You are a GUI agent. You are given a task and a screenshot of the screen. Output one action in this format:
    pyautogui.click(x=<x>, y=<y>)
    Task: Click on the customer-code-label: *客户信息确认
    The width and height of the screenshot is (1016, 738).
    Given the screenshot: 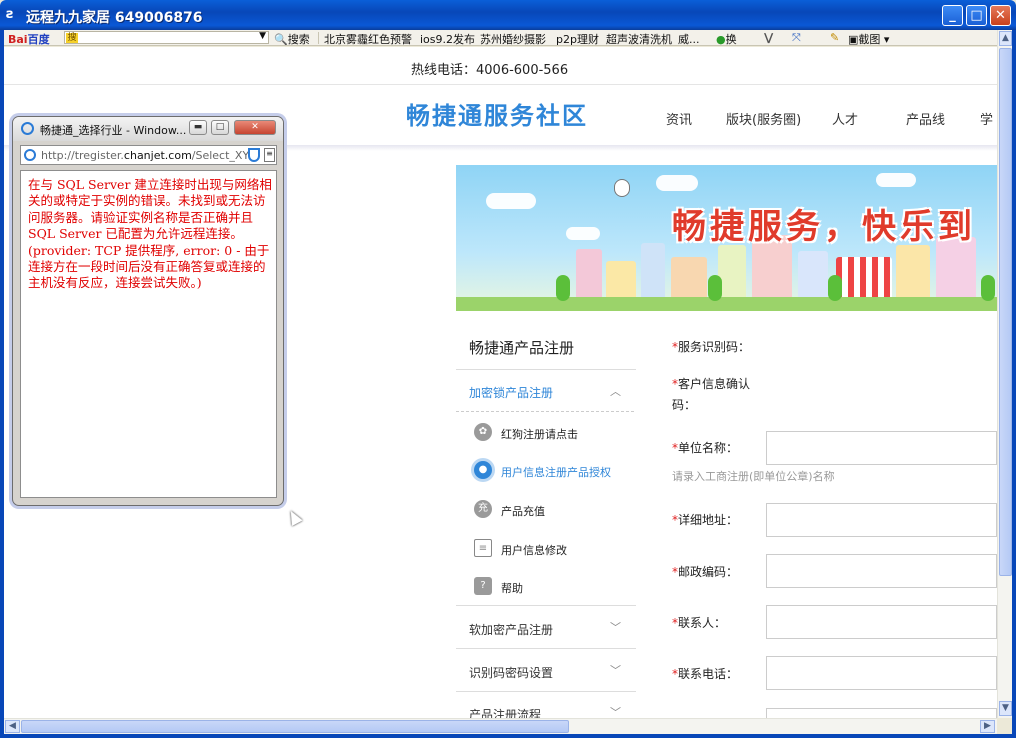 What is the action you would take?
    pyautogui.click(x=711, y=384)
    